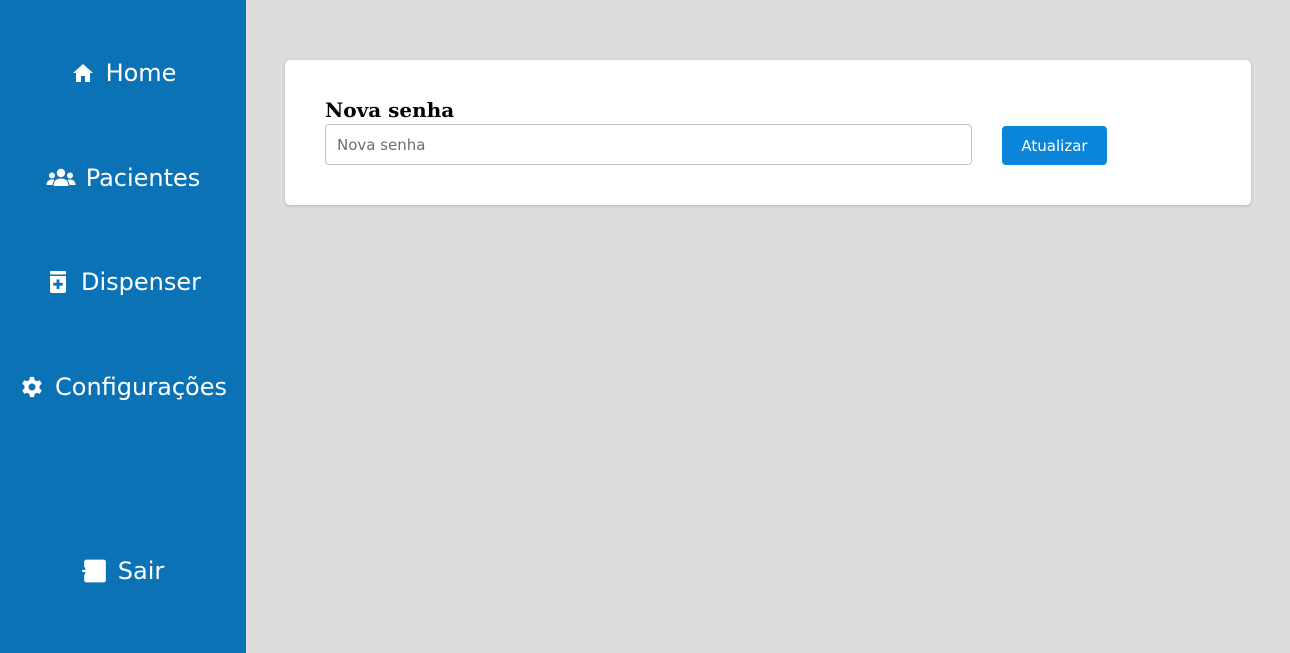 This screenshot has width=1290, height=653. I want to click on sidebar-item-home: Home, so click(123, 73).